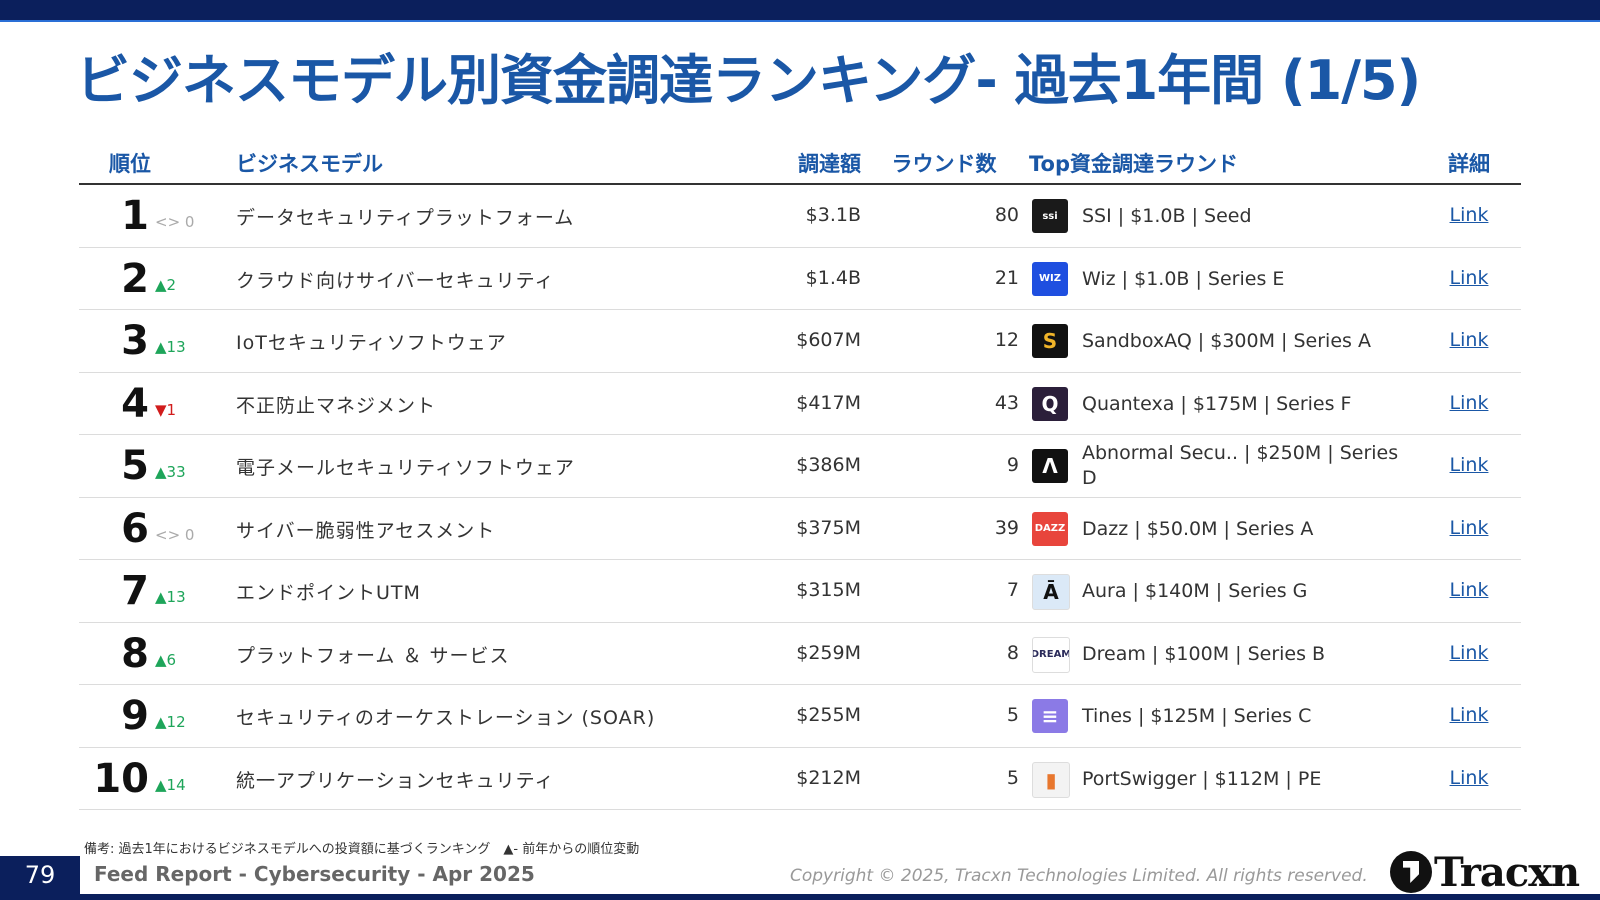  I want to click on funding-amount: $212M, so click(828, 777).